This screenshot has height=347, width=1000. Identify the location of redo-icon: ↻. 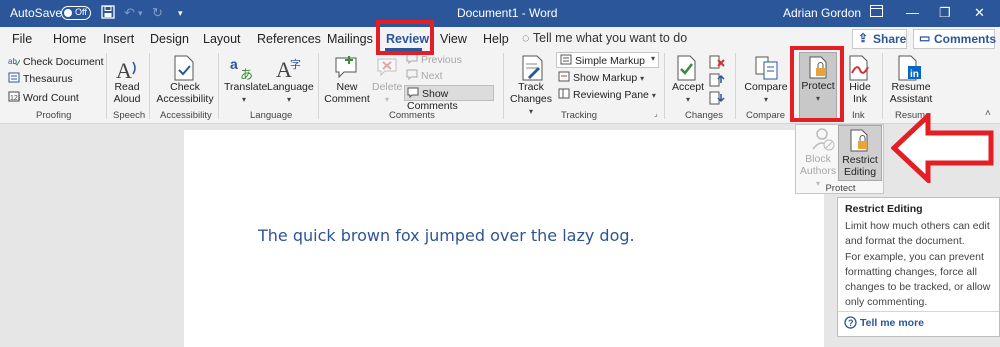
(157, 13).